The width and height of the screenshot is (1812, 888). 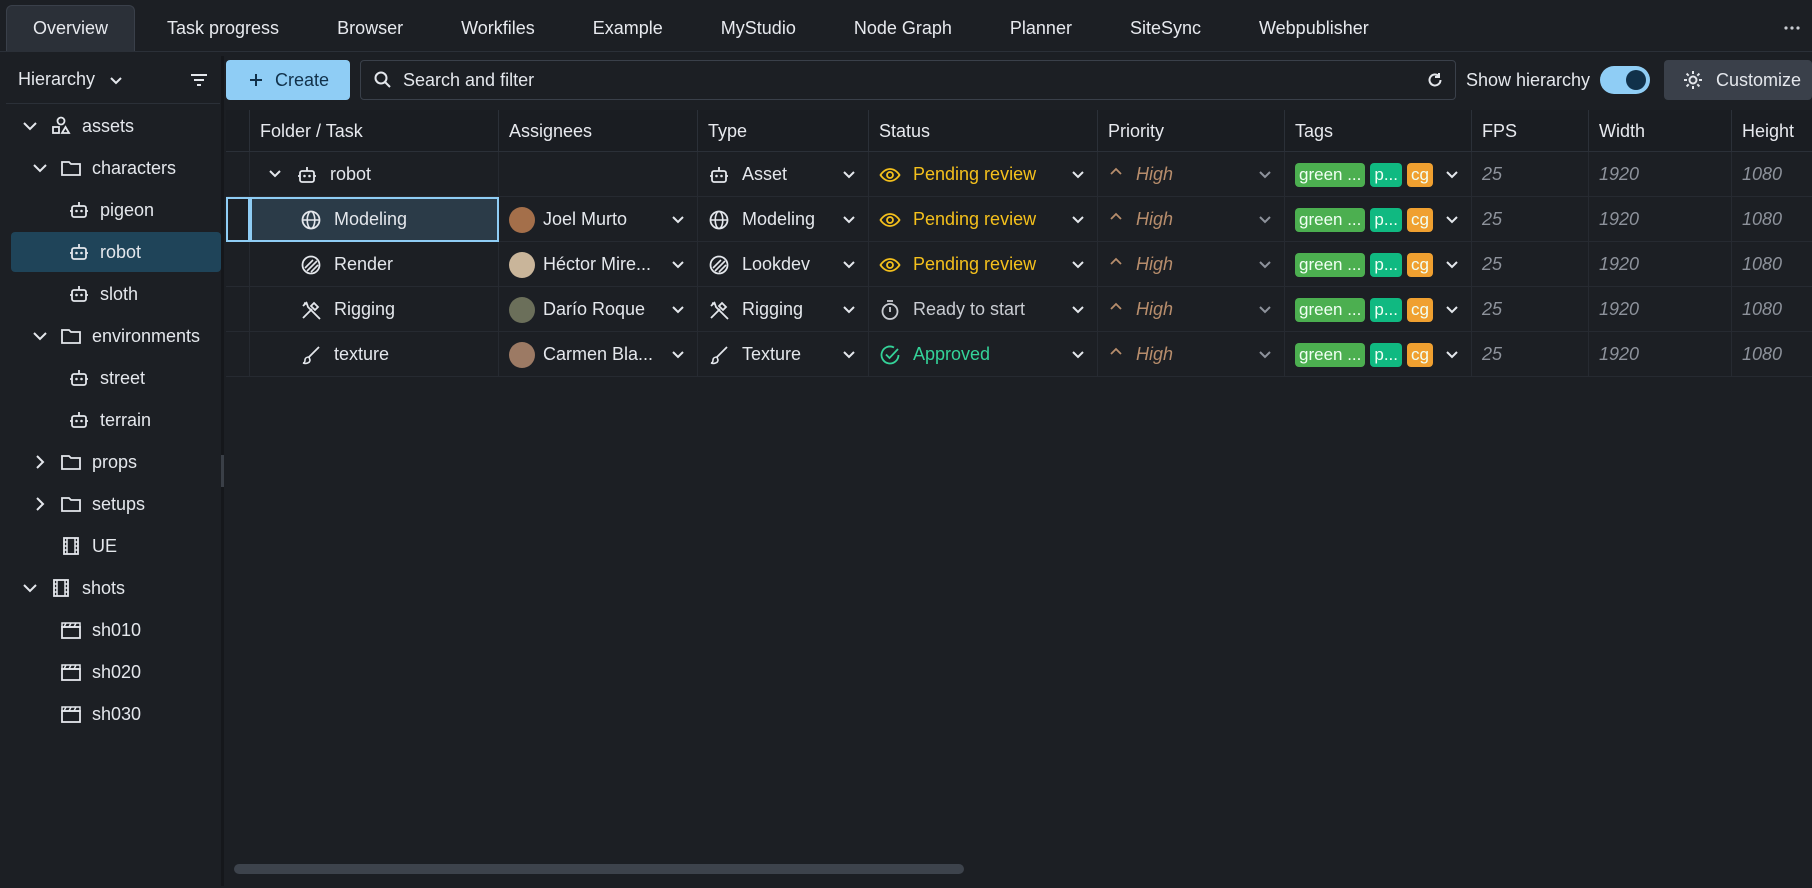 What do you see at coordinates (100, 714) in the screenshot?
I see `tree-item-sh030: sh030` at bounding box center [100, 714].